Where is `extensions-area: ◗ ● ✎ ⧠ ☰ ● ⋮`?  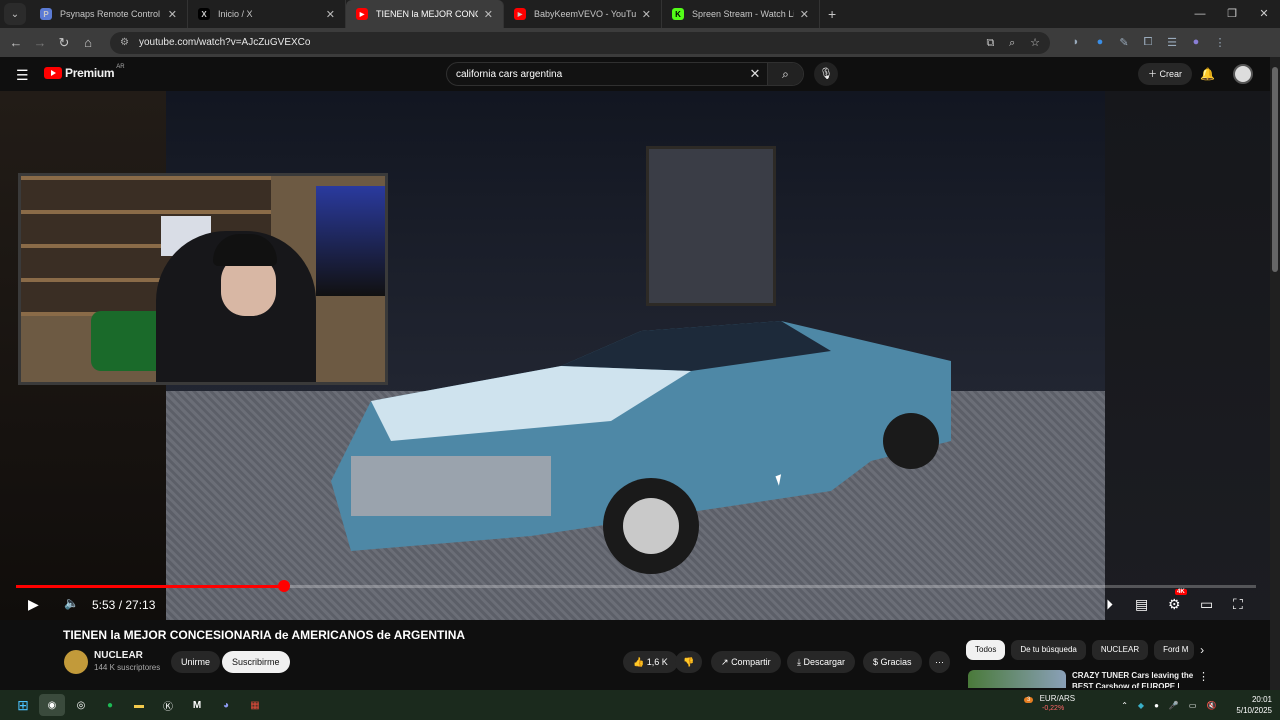 extensions-area: ◗ ● ✎ ⧠ ☰ ● ⋮ is located at coordinates (1148, 42).